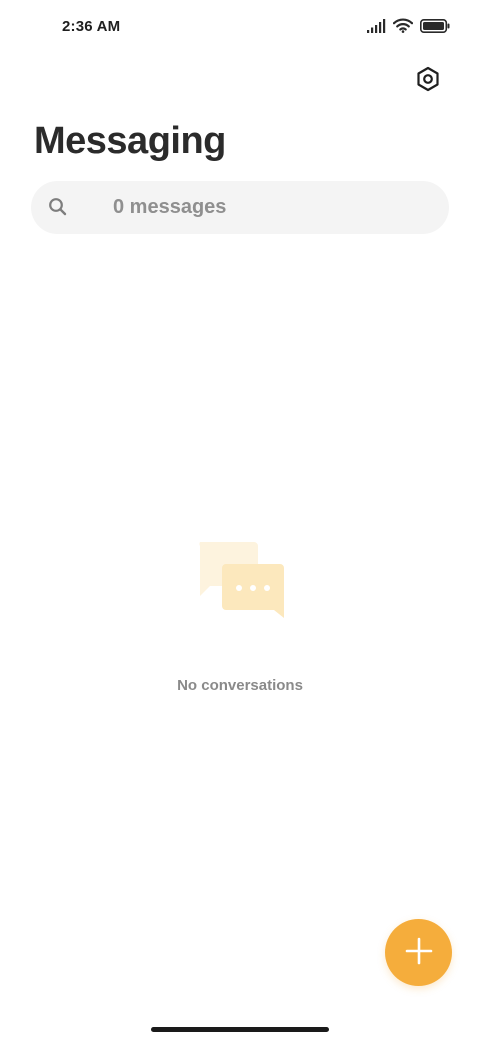 The height and width of the screenshot is (1040, 480). I want to click on empty-state-illustration, so click(241, 582).